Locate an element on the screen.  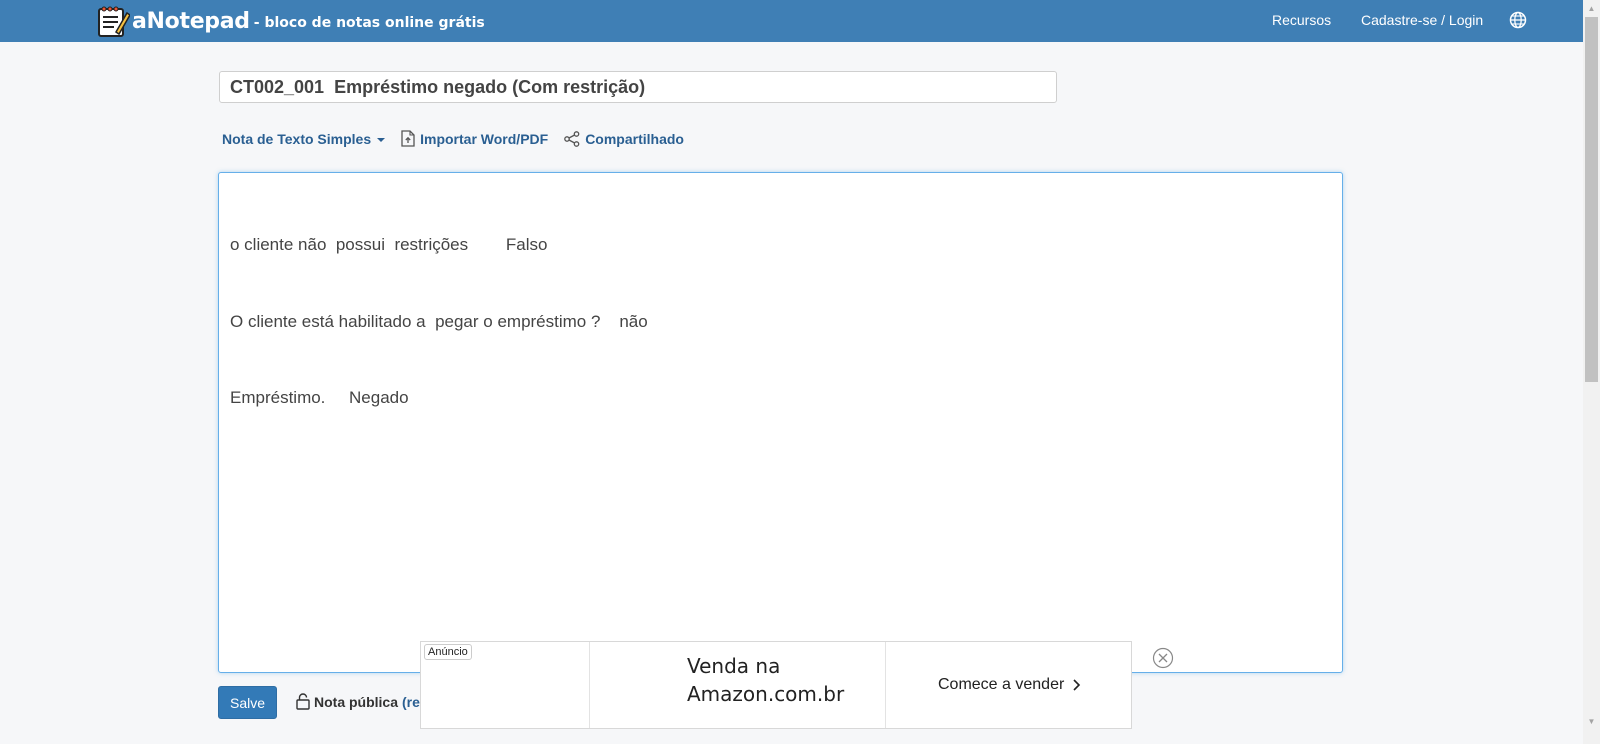
notepad-logo-icon is located at coordinates (114, 21).